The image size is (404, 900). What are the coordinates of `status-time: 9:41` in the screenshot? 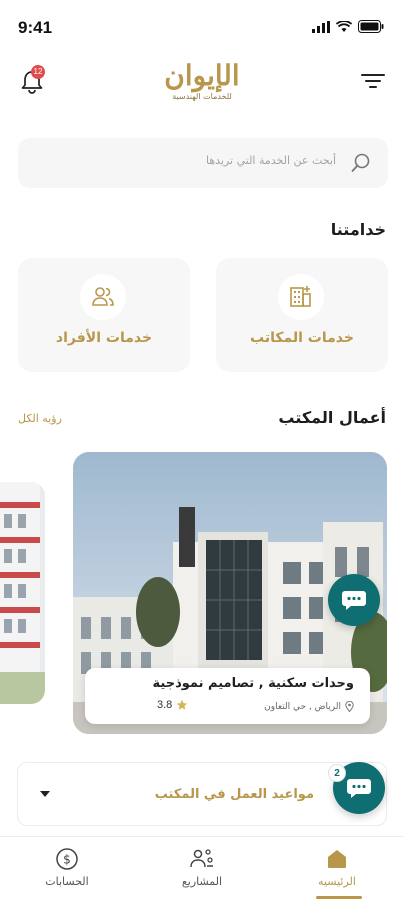 It's located at (35, 27).